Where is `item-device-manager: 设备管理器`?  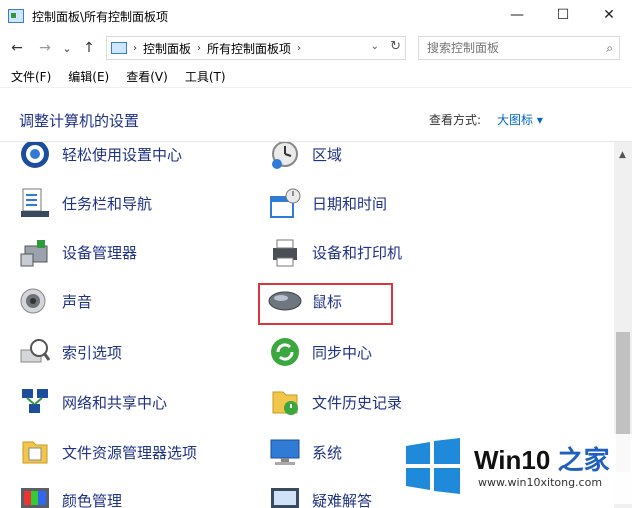 item-device-manager: 设备管理器 is located at coordinates (77, 252).